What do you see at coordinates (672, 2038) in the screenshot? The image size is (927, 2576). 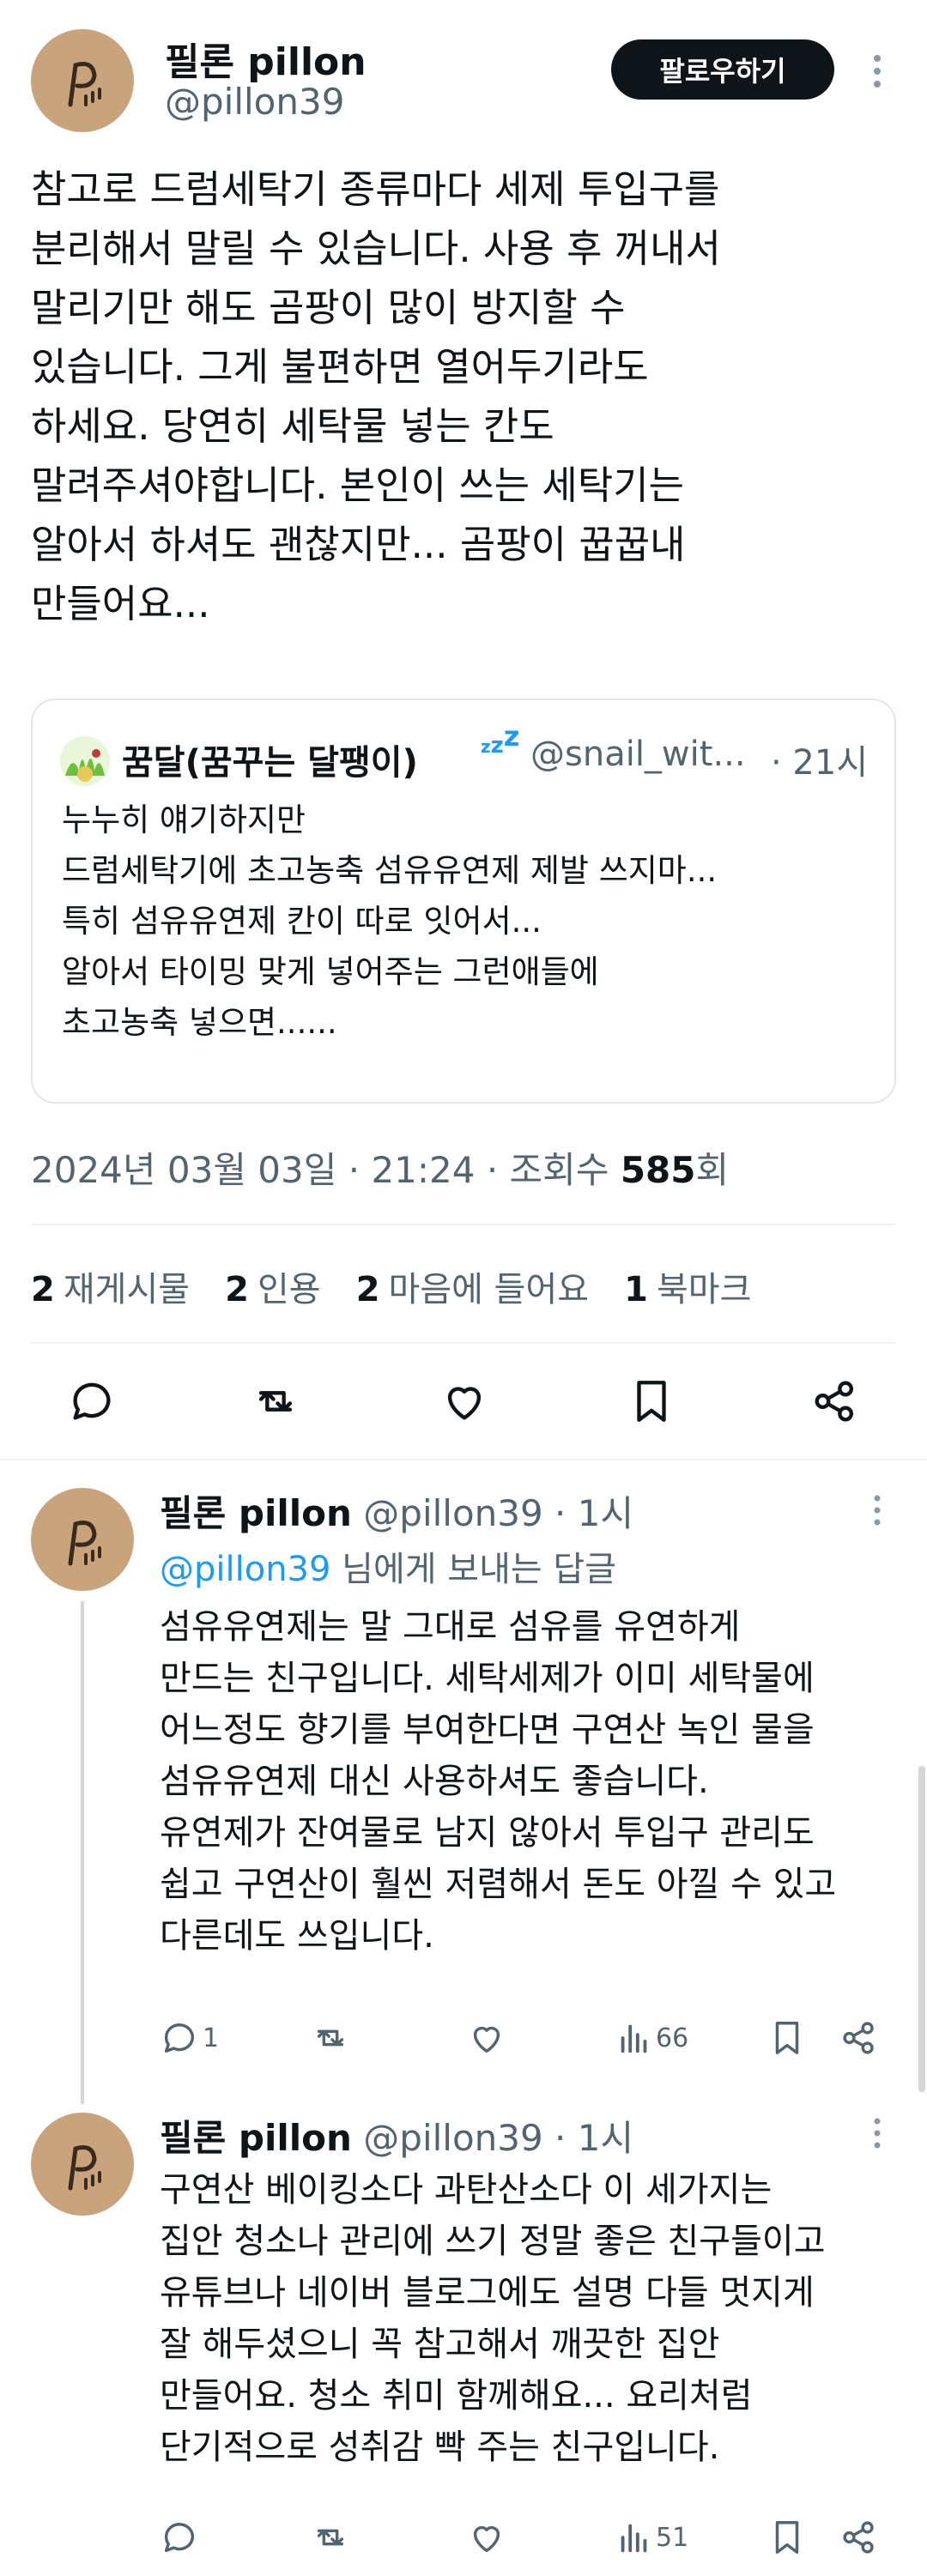 I see `view-count: 66` at bounding box center [672, 2038].